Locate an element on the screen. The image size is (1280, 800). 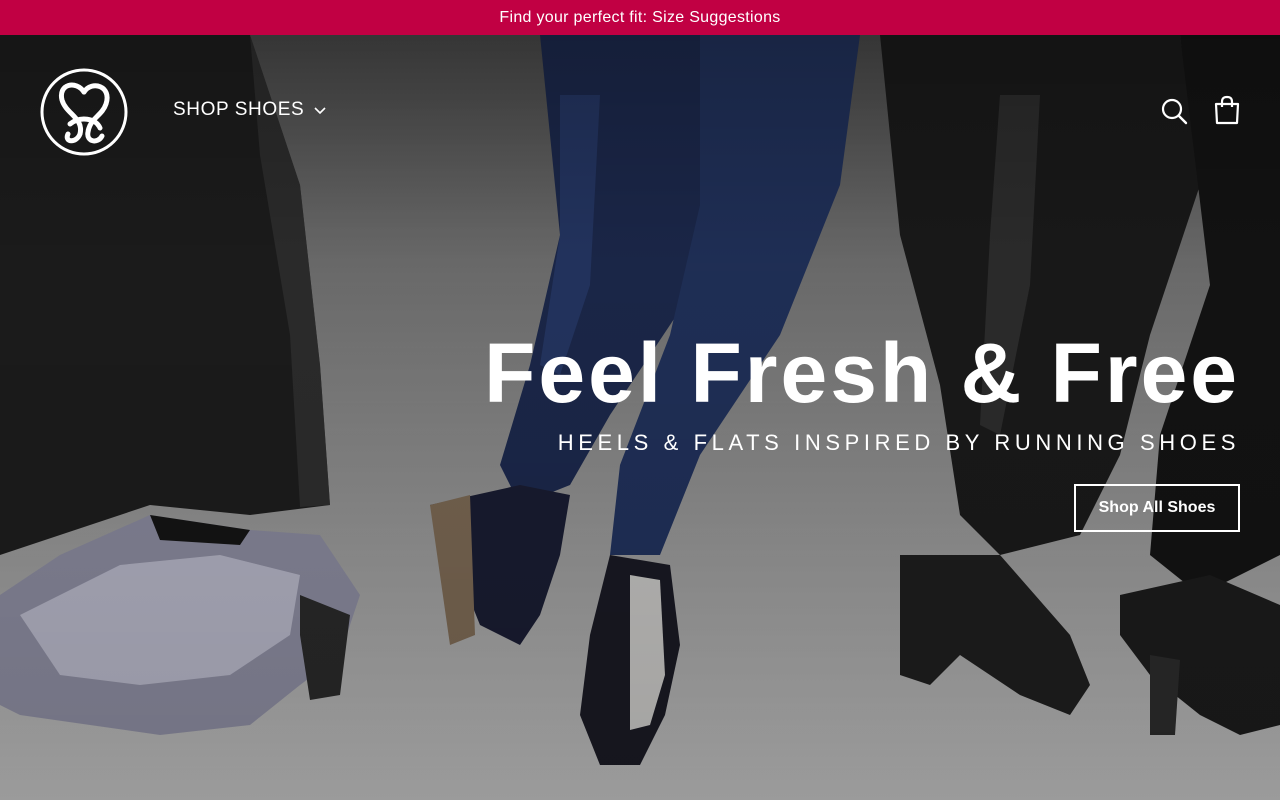
brand-heart-logo-icon is located at coordinates (84, 112).